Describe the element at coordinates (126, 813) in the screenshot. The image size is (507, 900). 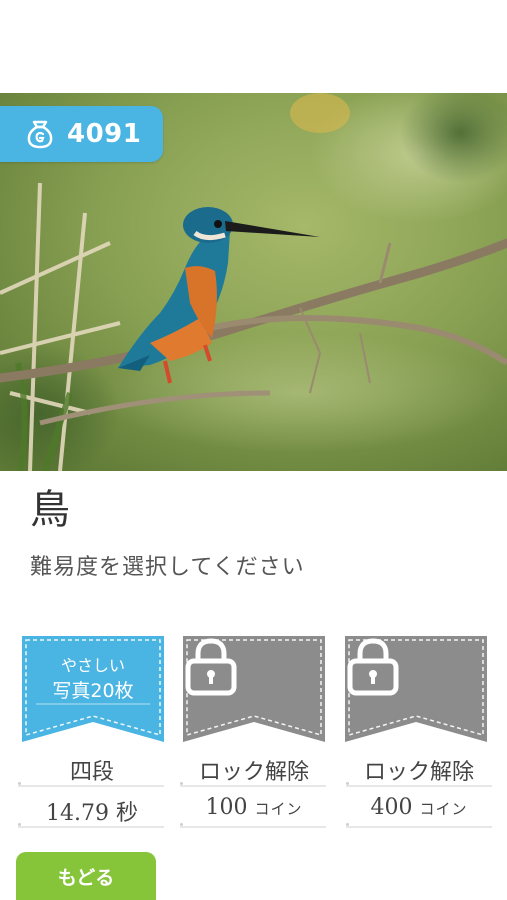
I see `best-time-unit: 秒` at that location.